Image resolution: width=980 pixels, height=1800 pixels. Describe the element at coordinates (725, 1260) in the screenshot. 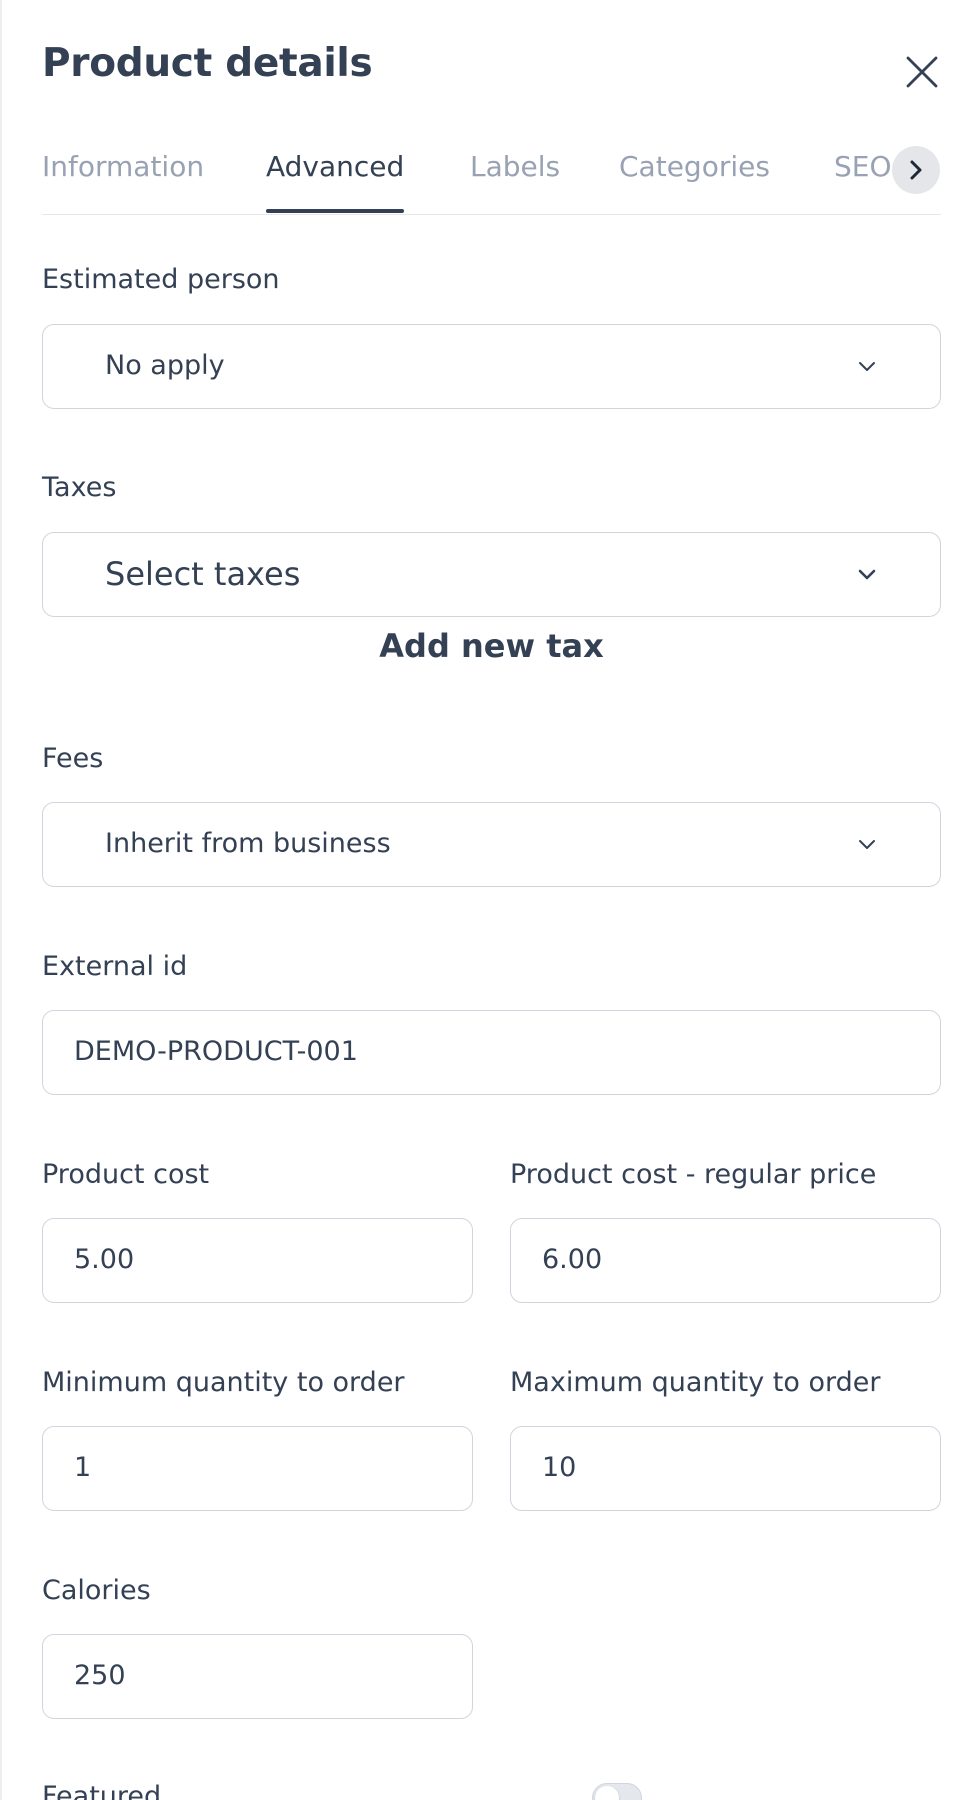

I see `product-cost-regular-input: 6.00` at that location.